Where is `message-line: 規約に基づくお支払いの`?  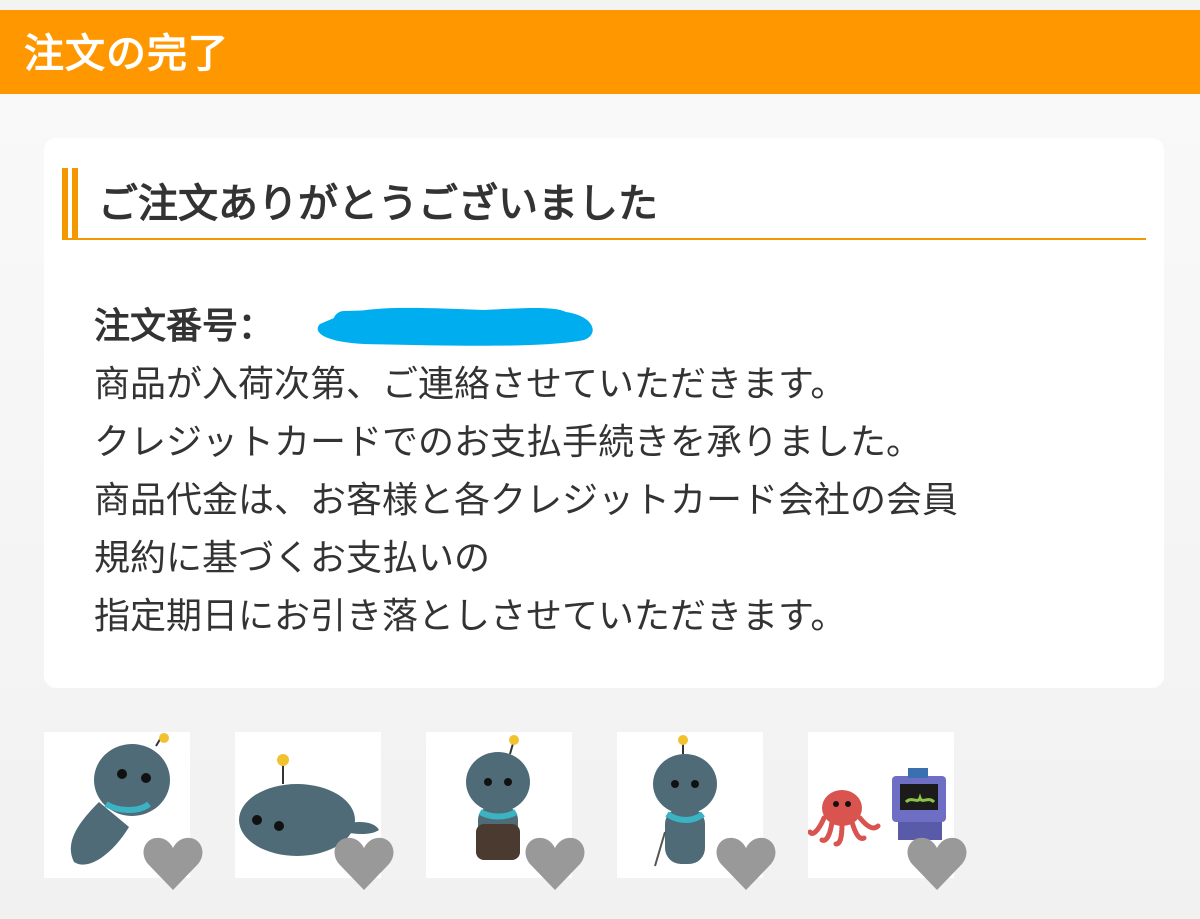 message-line: 規約に基づくお支払いの is located at coordinates (292, 558).